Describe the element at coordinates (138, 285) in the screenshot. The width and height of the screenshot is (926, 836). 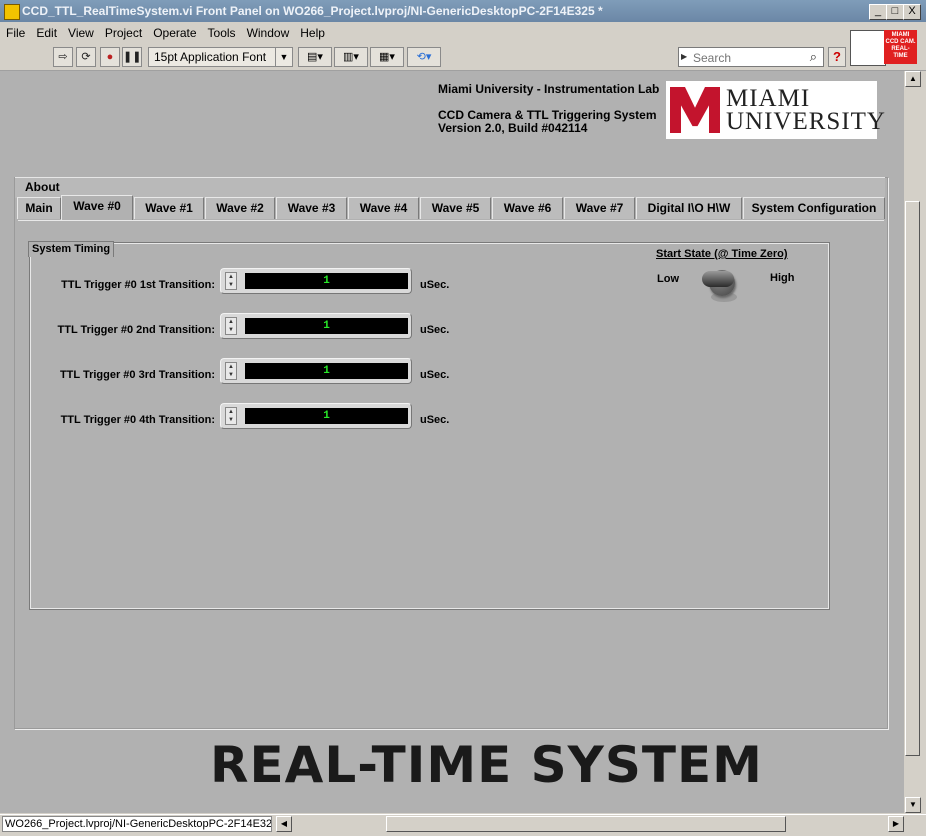
I see `row-label-1: TTL Trigger #0 1st Transition:` at that location.